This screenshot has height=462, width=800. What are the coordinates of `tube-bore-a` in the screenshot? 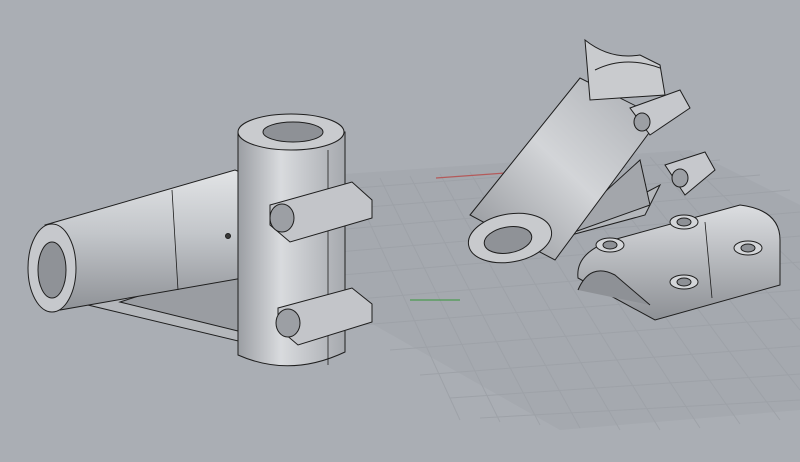 It's located at (52, 270).